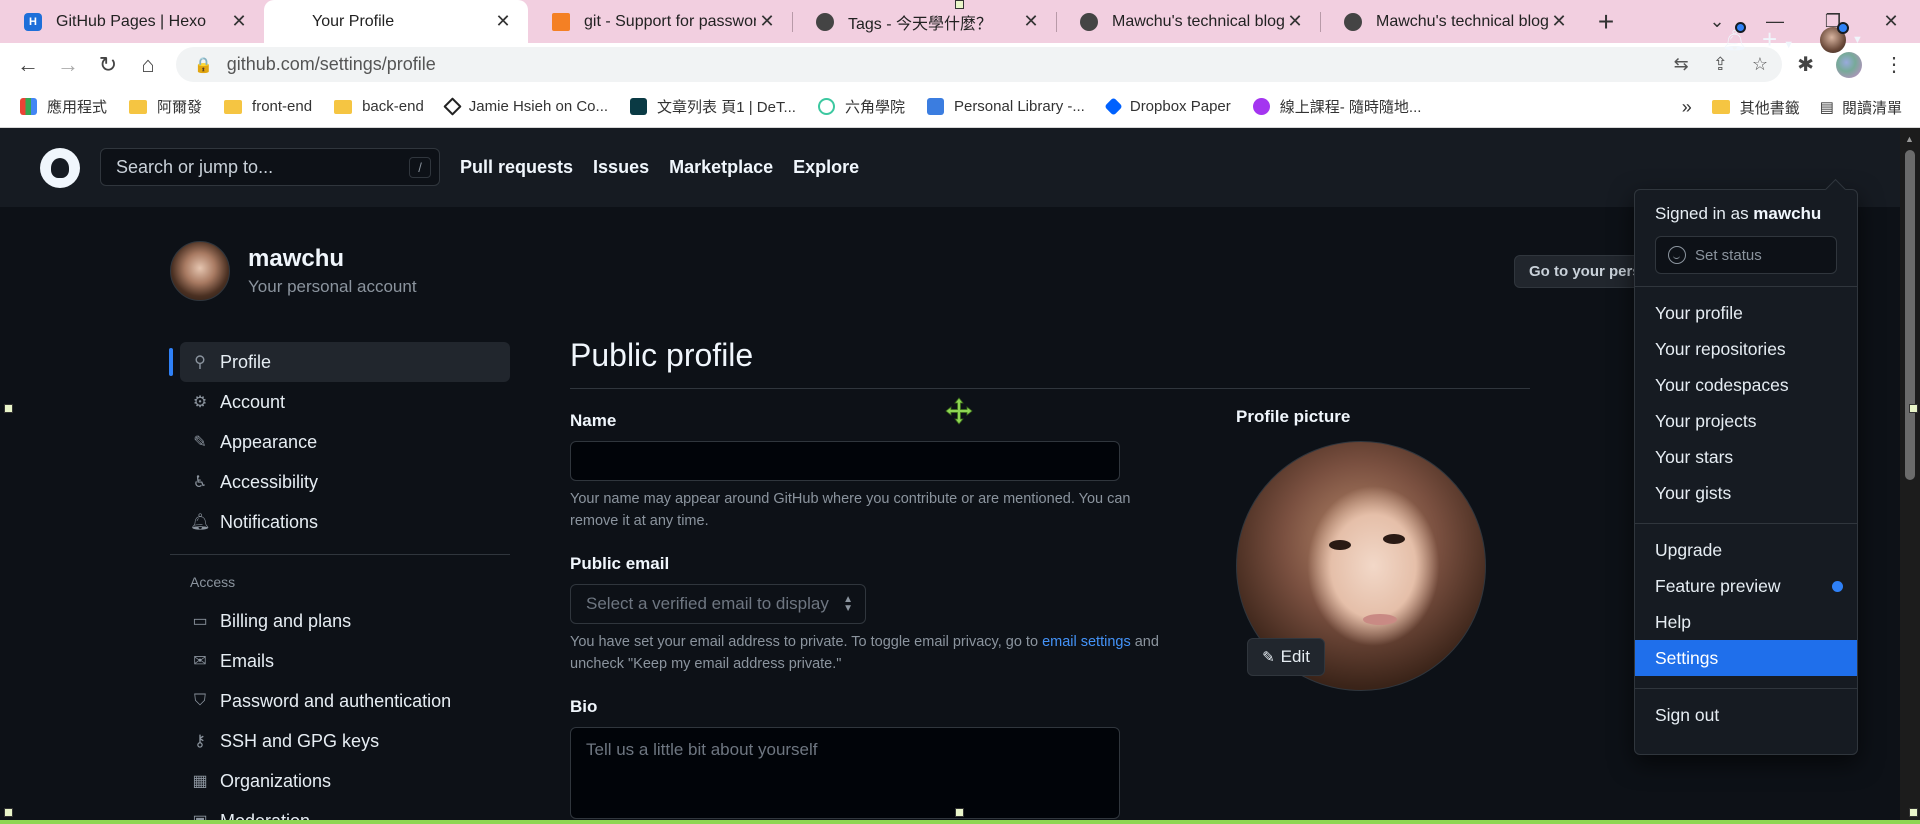 The height and width of the screenshot is (824, 1920). What do you see at coordinates (845, 461) in the screenshot?
I see `name-field` at bounding box center [845, 461].